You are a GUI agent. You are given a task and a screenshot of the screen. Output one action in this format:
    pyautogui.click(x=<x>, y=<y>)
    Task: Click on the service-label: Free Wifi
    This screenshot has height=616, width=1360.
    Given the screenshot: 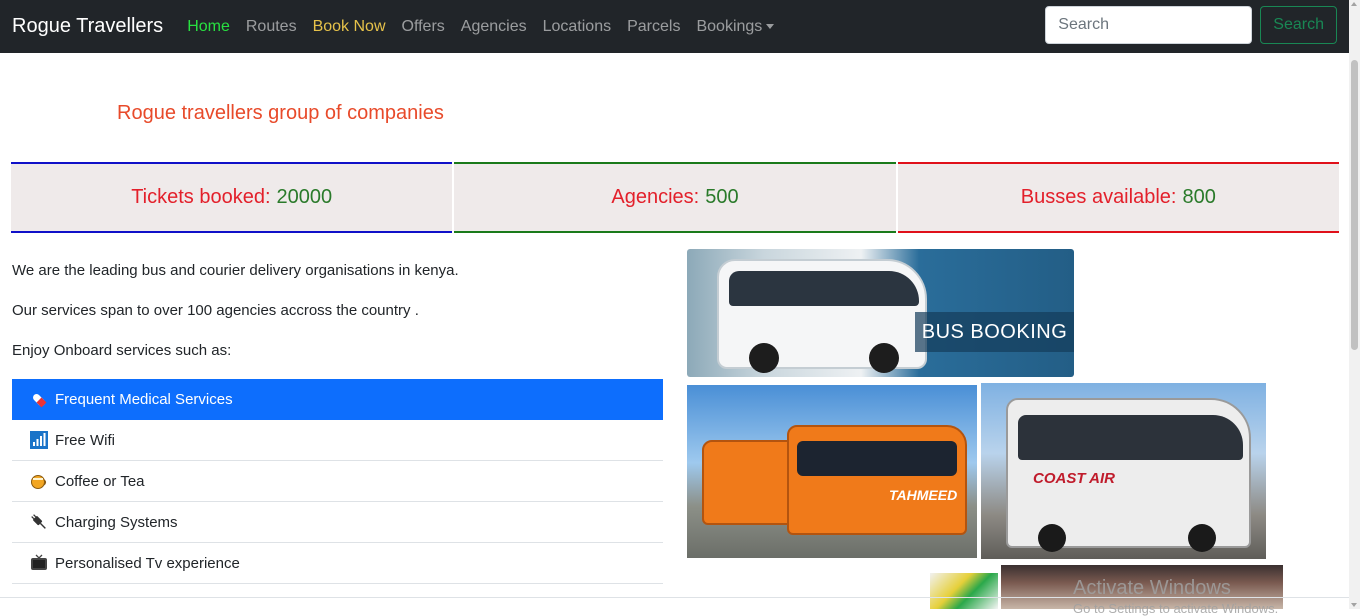 What is the action you would take?
    pyautogui.click(x=85, y=440)
    